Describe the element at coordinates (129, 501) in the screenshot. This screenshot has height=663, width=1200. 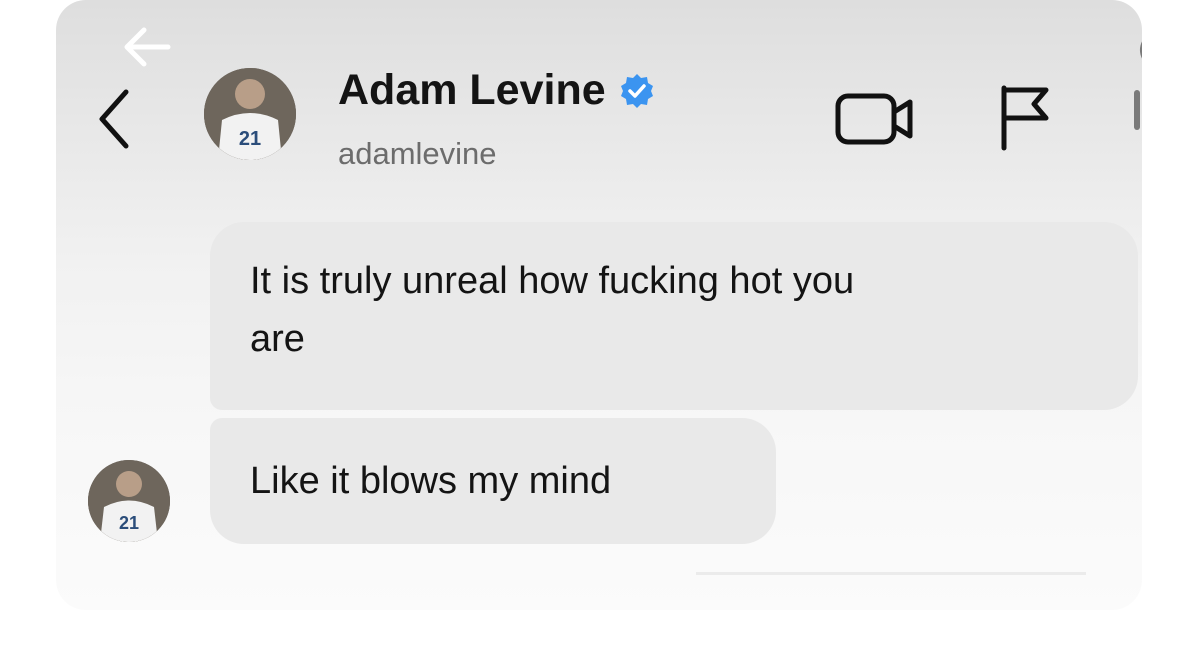
I see `sender-avatar: 21` at that location.